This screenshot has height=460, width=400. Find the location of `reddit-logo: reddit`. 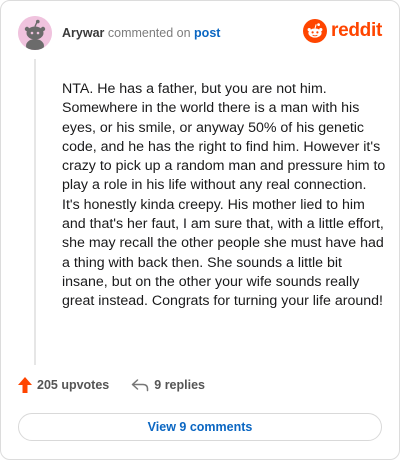

reddit-logo: reddit is located at coordinates (342, 31).